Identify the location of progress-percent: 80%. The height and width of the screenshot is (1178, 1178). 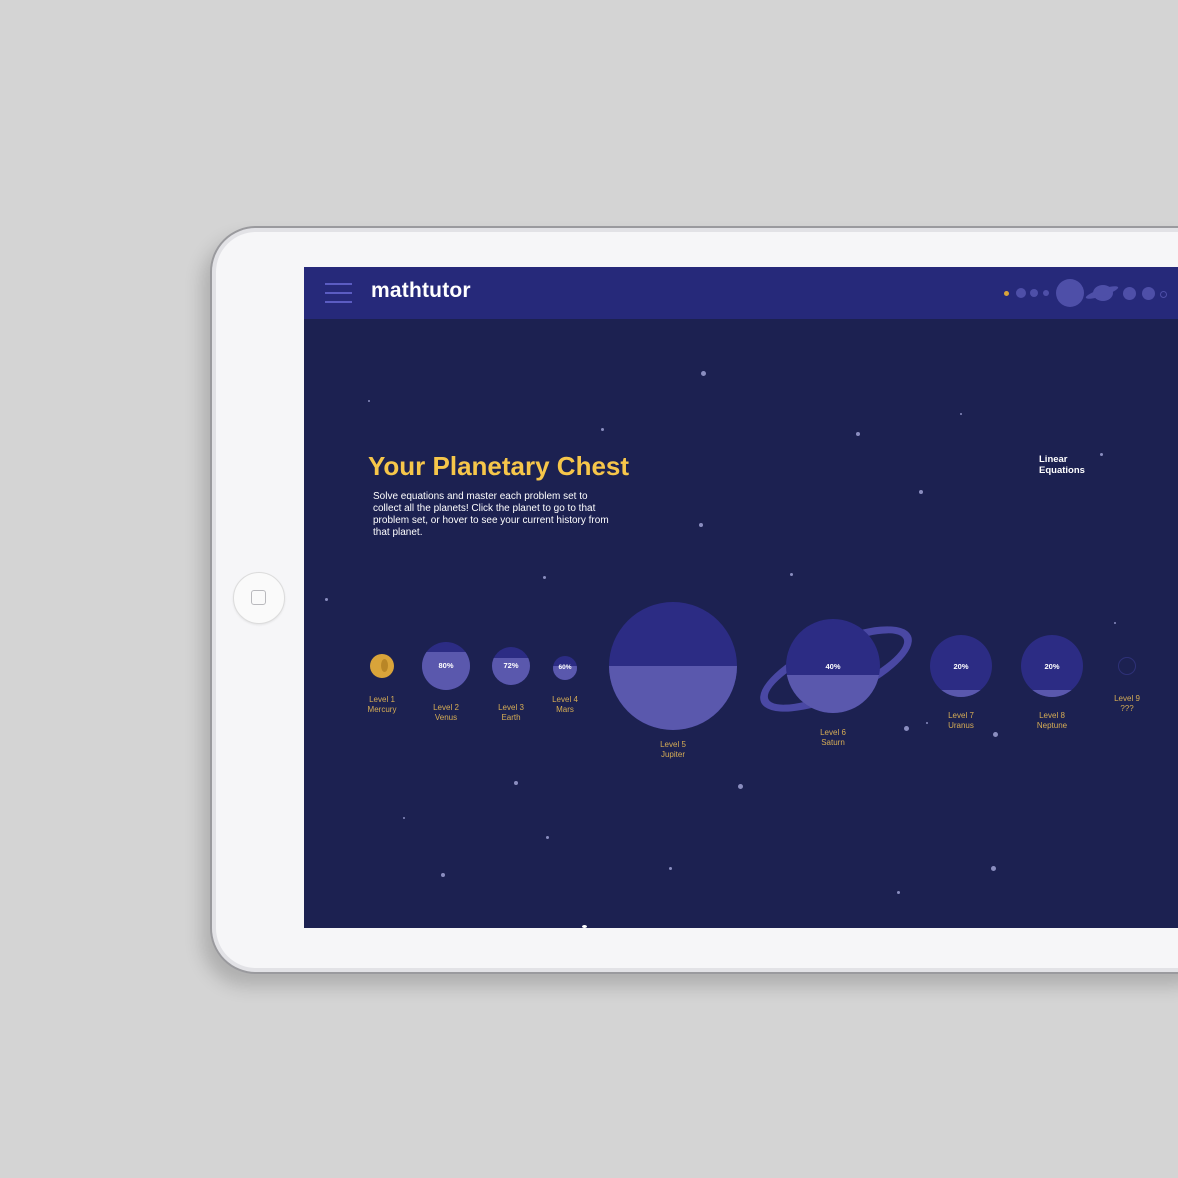
(446, 665).